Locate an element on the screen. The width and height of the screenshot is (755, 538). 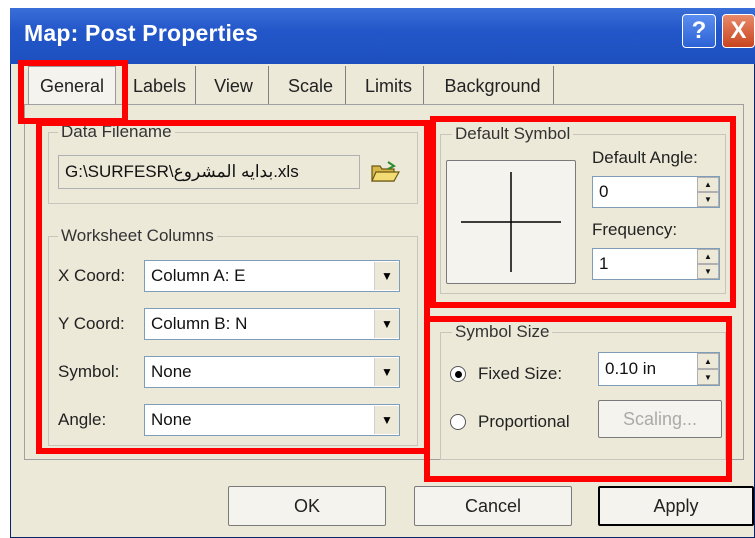
cancel-button: Cancel is located at coordinates (493, 506).